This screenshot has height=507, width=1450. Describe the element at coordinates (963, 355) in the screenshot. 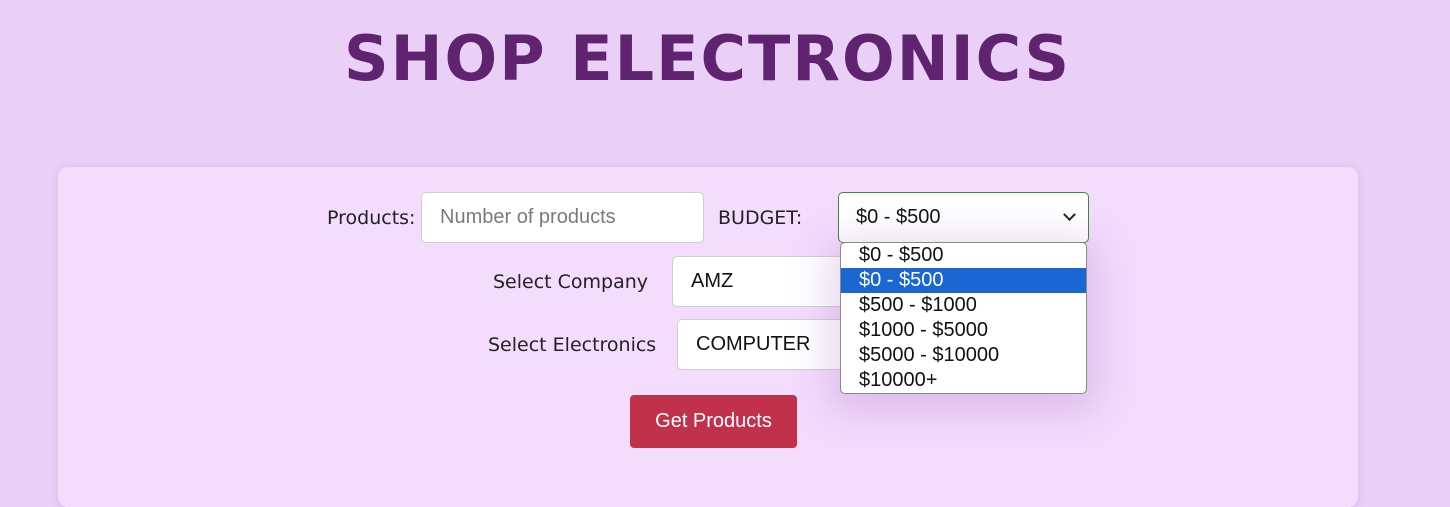

I see `budget-option: $5000 - $10000` at that location.